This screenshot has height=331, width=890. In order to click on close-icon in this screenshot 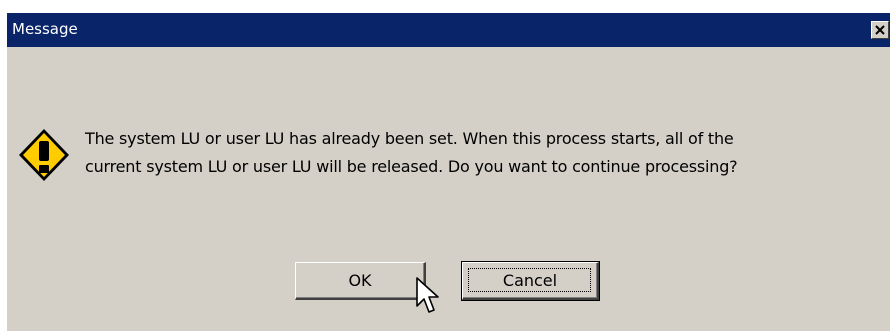, I will do `click(880, 30)`.